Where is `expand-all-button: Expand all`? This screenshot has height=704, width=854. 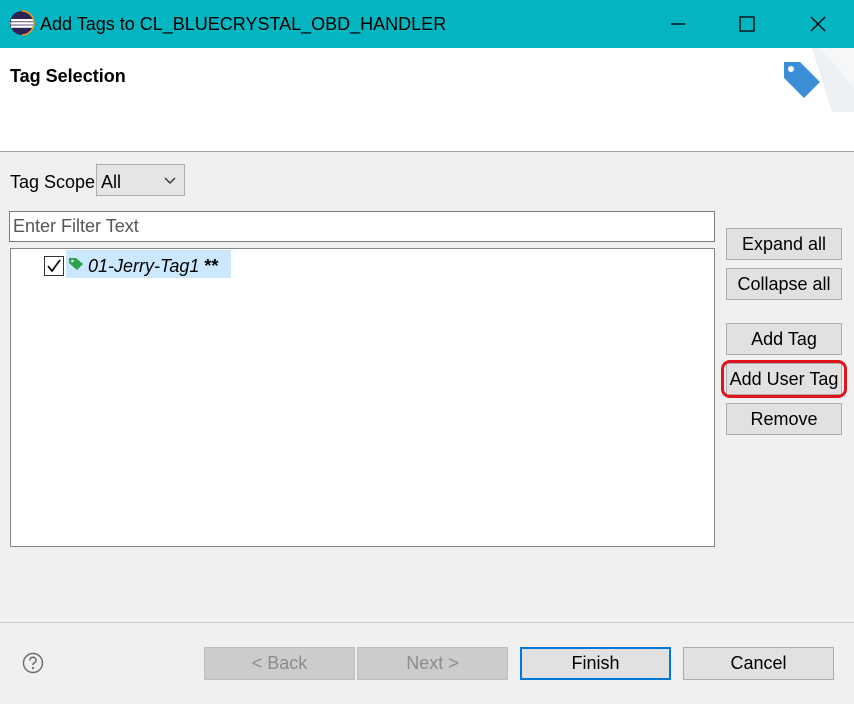 expand-all-button: Expand all is located at coordinates (784, 244).